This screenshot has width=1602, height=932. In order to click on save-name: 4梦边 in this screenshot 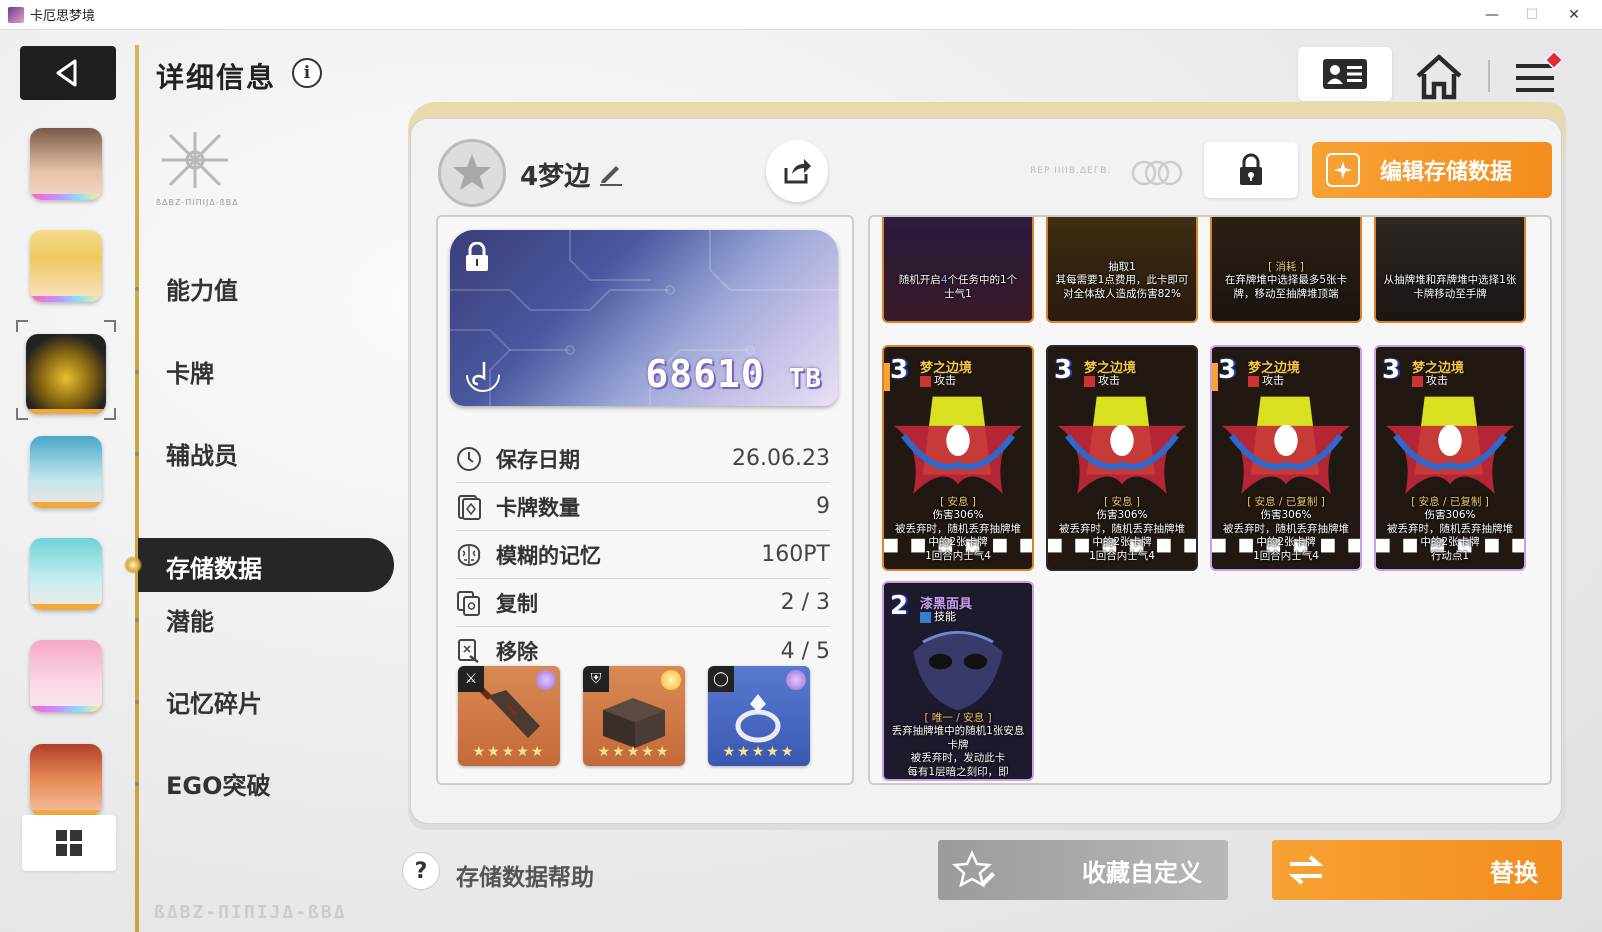, I will do `click(555, 177)`.